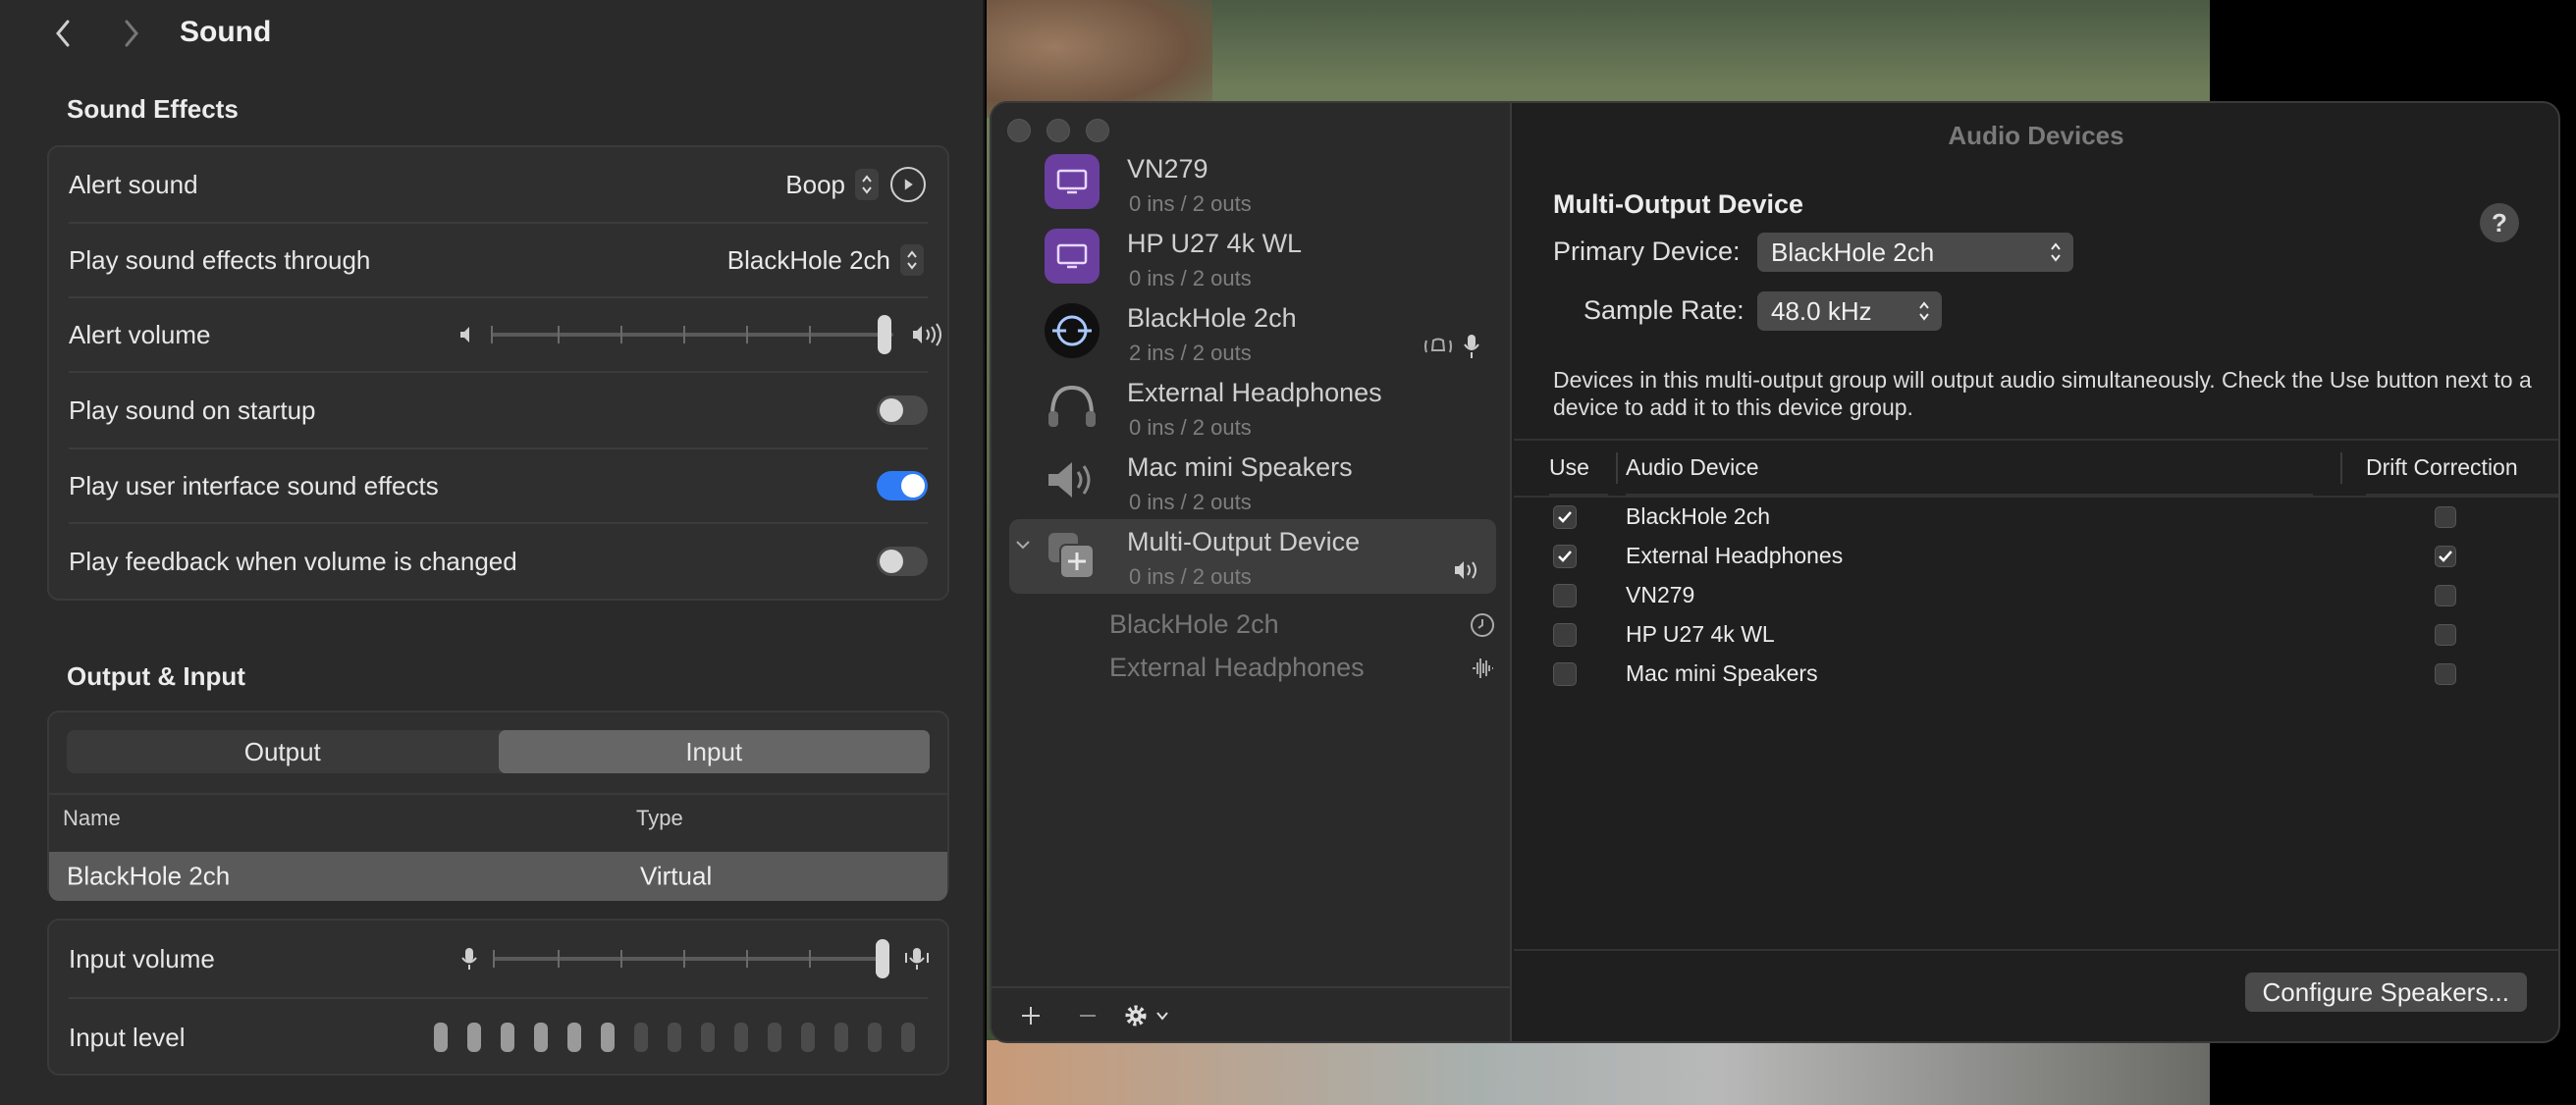  Describe the element at coordinates (825, 260) in the screenshot. I see `play-through-popup: BlackHole 2ch` at that location.